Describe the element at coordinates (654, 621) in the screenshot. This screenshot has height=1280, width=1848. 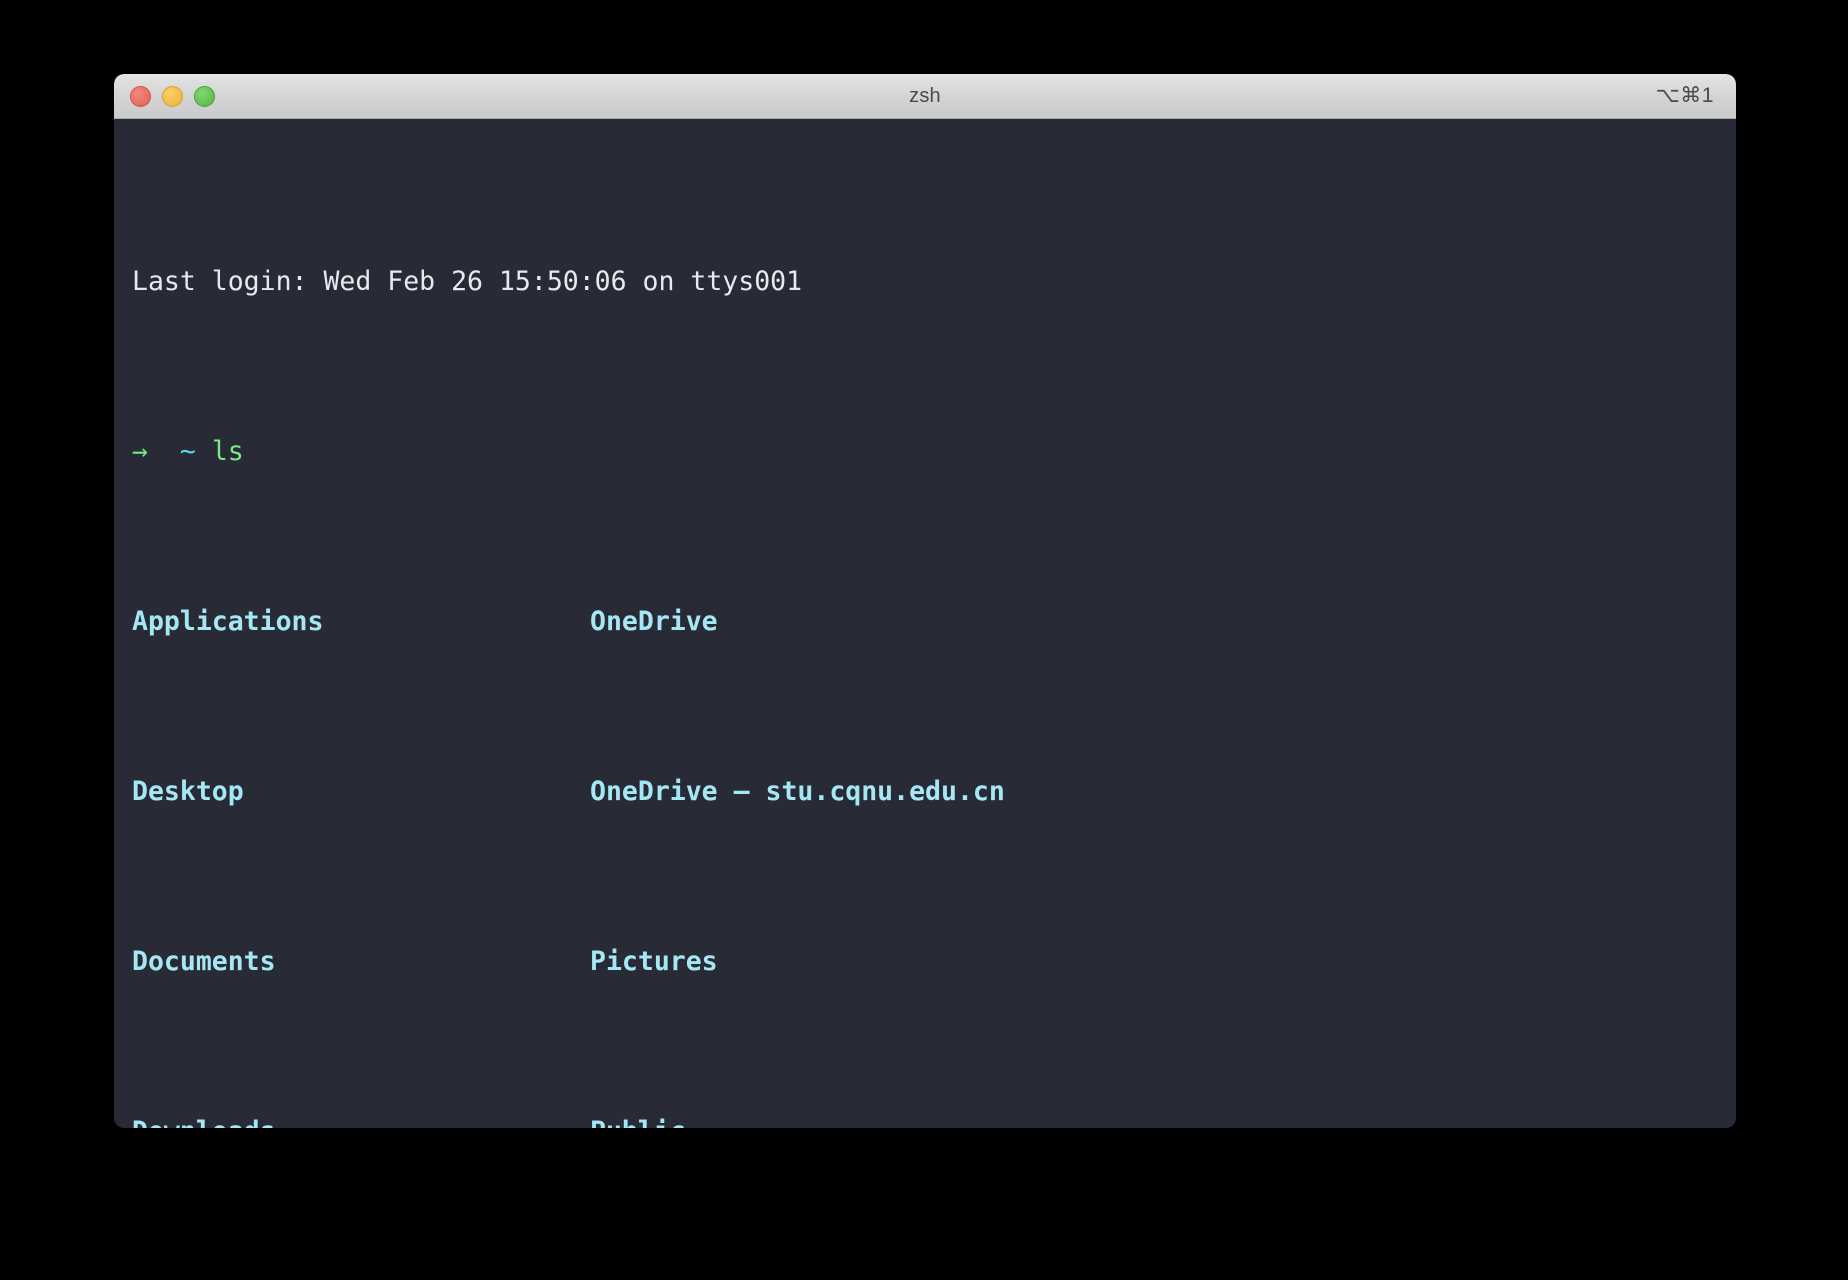
I see `ls-entry-right: OneDrive` at that location.